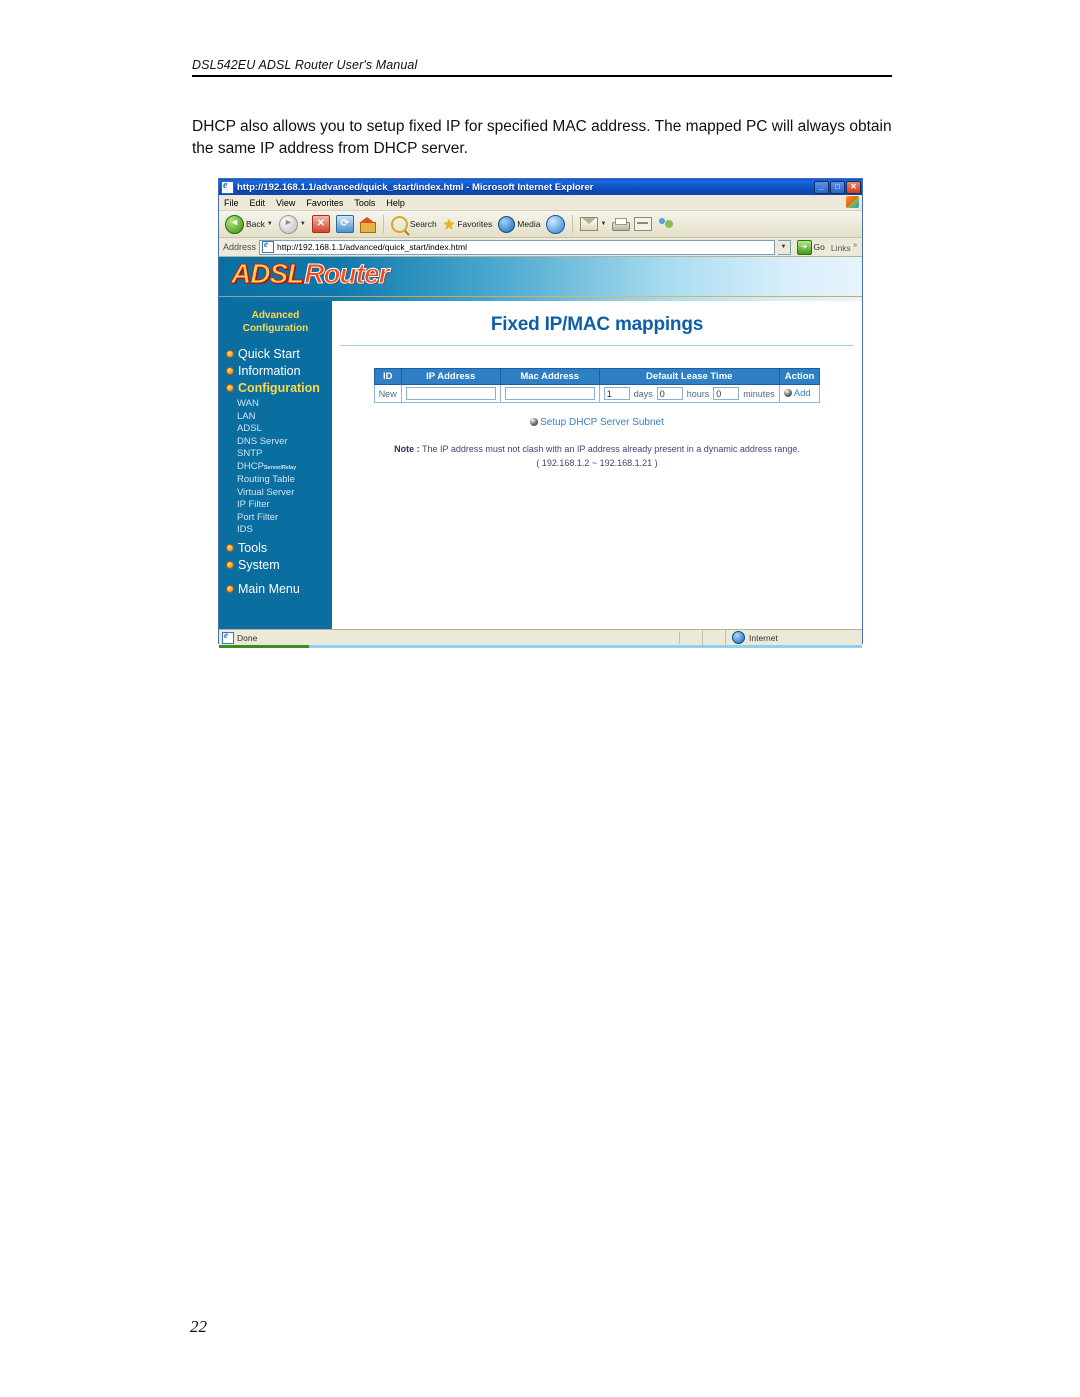 This screenshot has width=1080, height=1397. I want to click on manual-title: DSL542EU ADSL Router User's Manual, so click(305, 65).